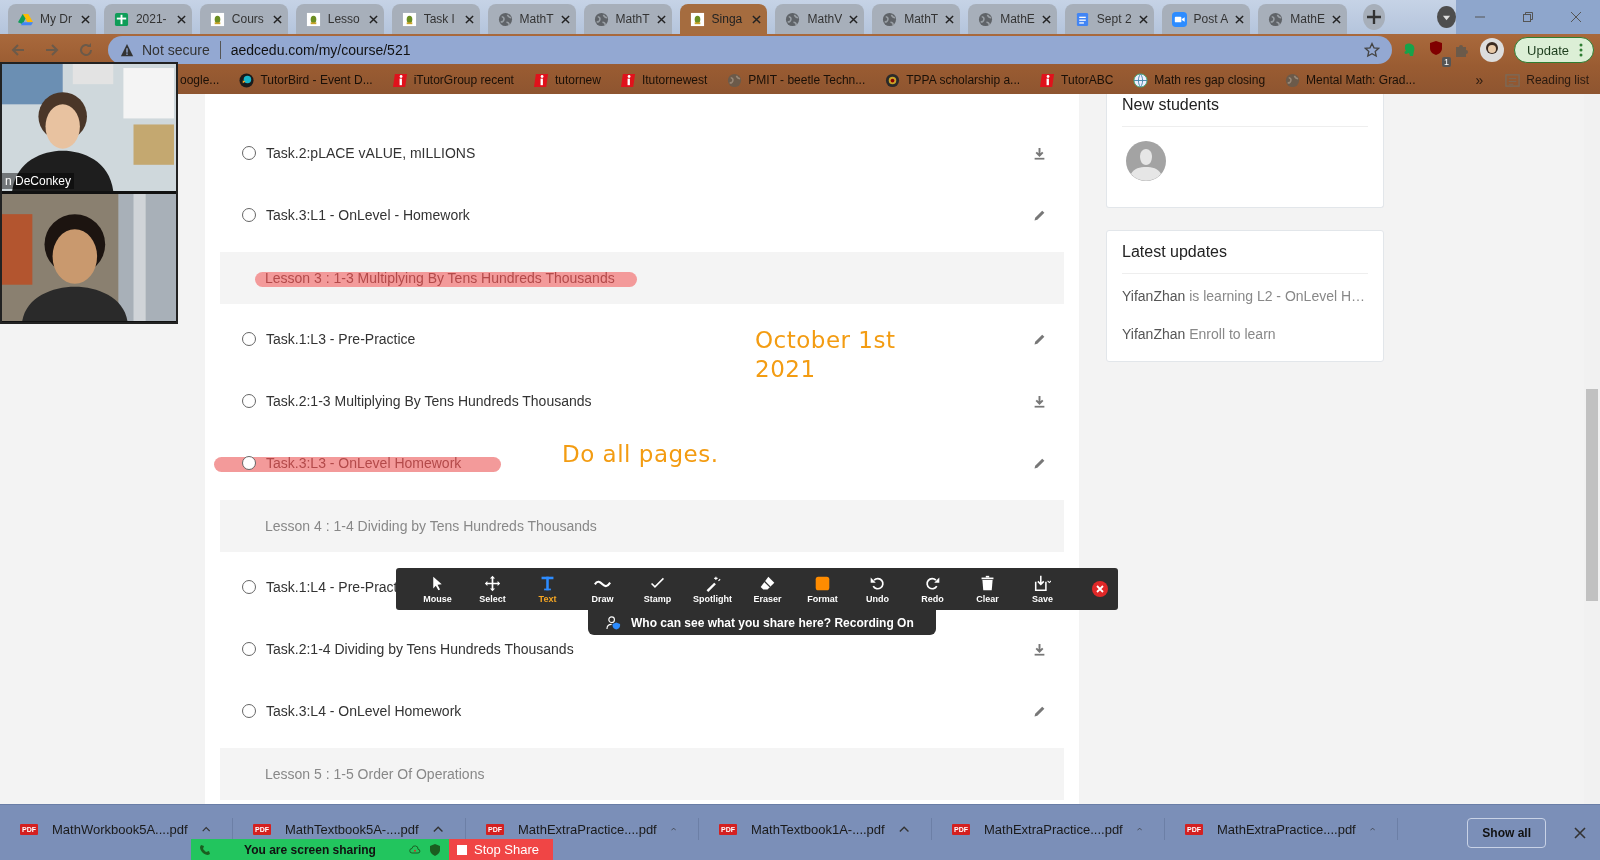  I want to click on task-link: Task.3:L1 - OnLevel - Homework, so click(368, 215).